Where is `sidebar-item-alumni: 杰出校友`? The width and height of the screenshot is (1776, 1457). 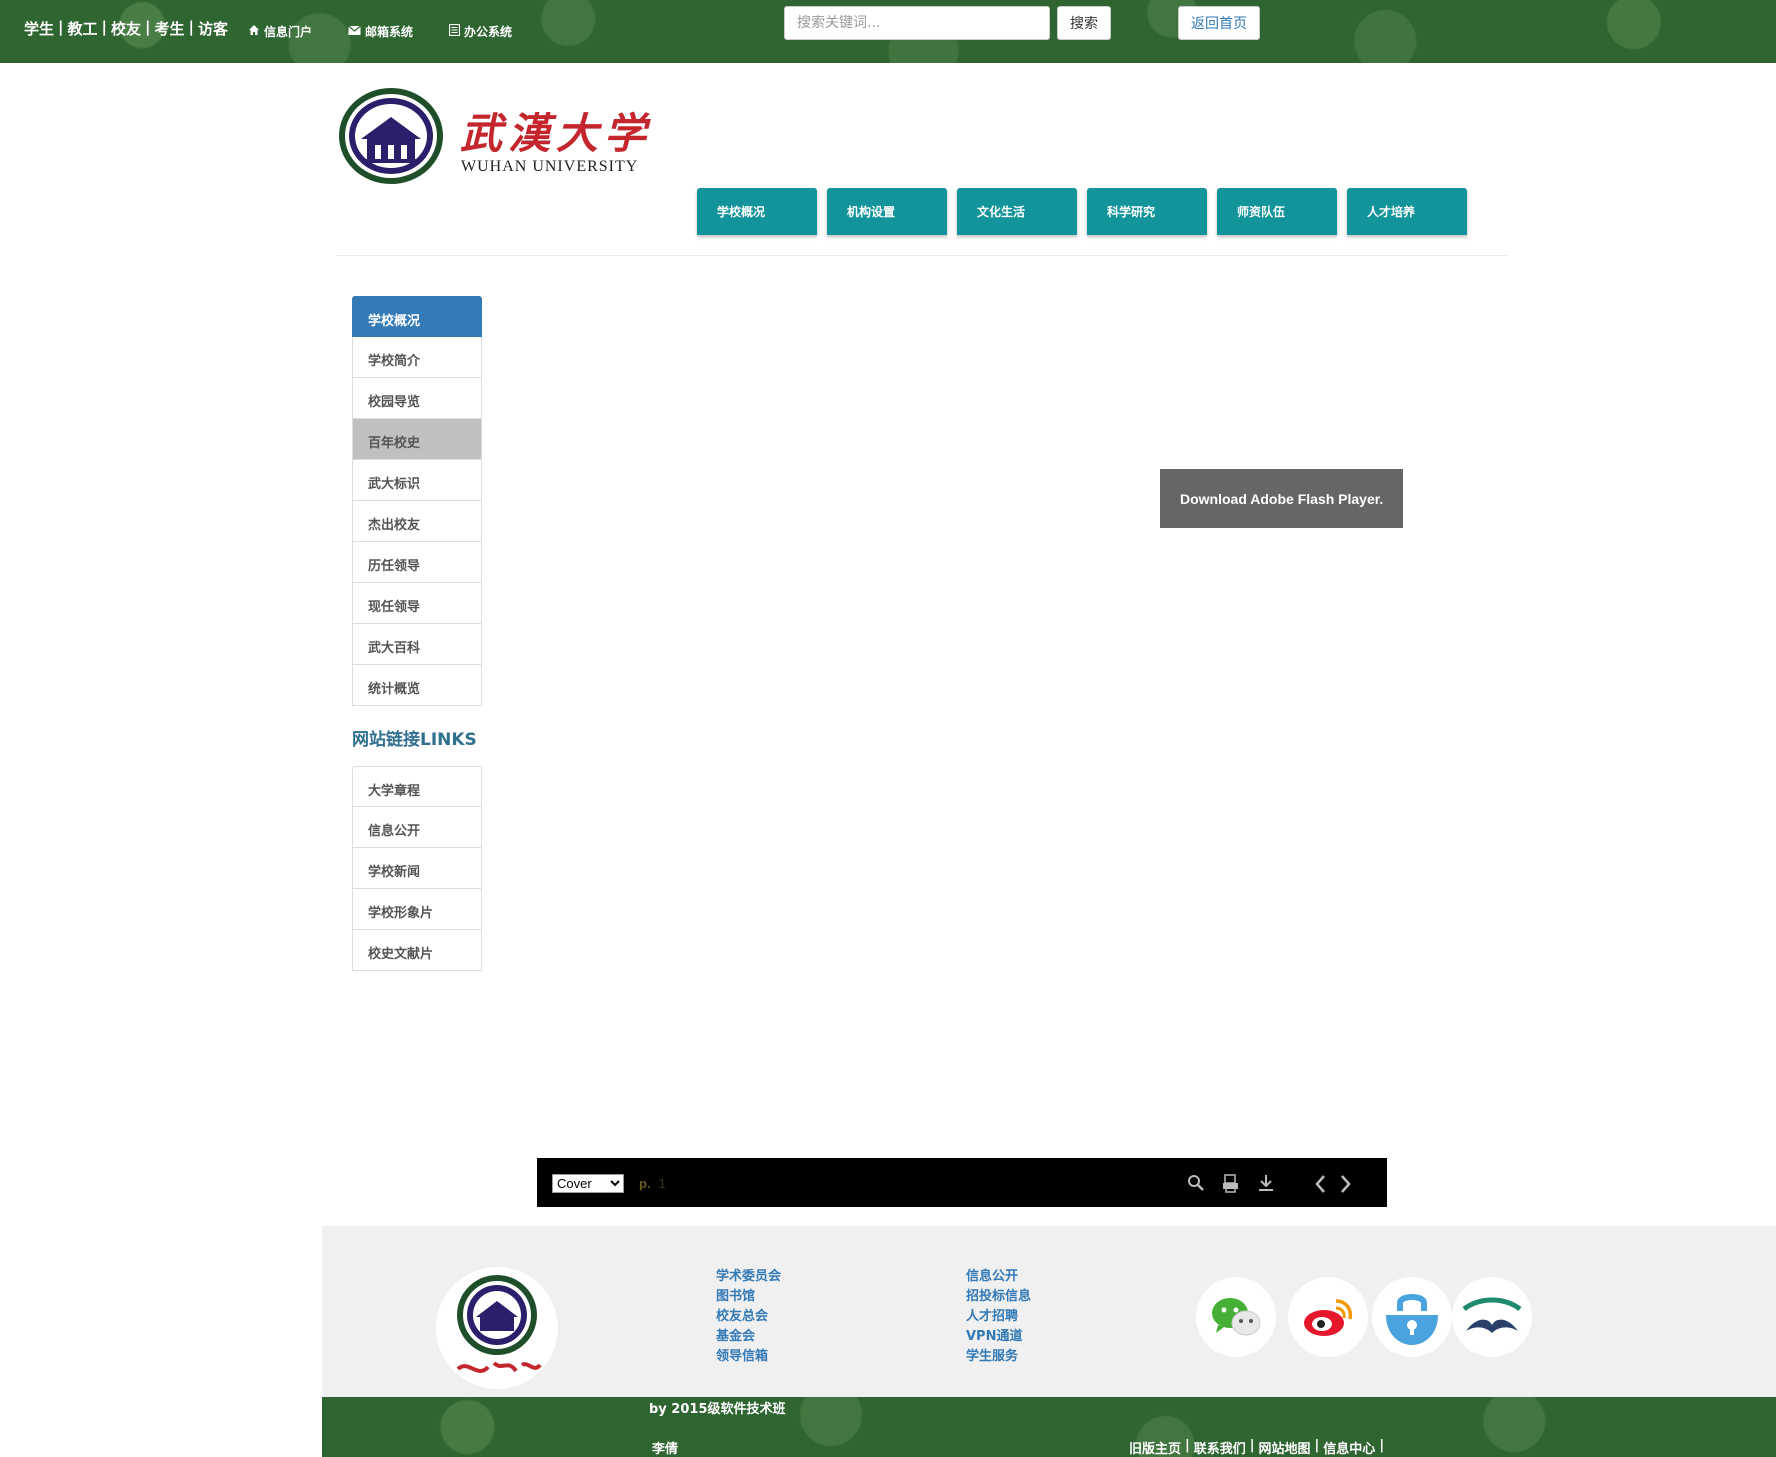 sidebar-item-alumni: 杰出校友 is located at coordinates (417, 521).